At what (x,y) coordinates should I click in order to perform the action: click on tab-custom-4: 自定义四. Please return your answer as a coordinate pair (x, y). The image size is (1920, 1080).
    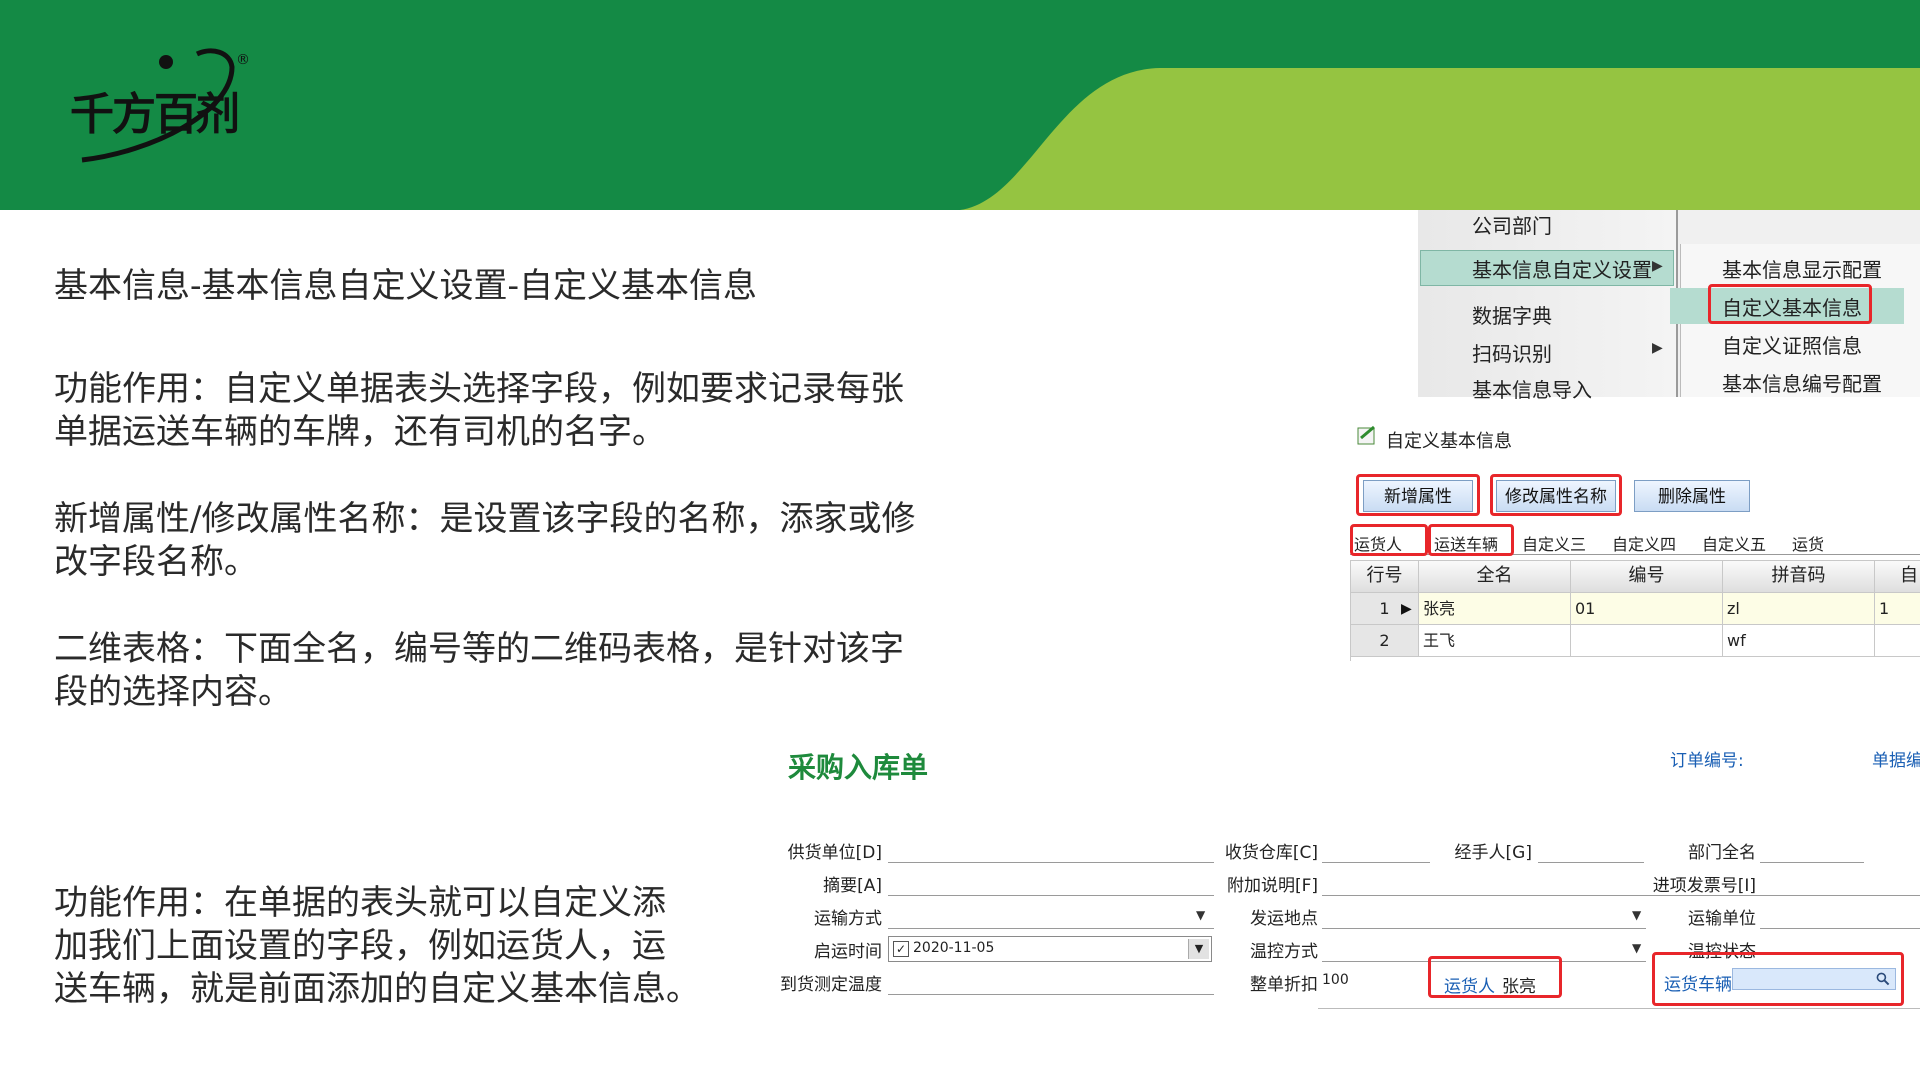
    Looking at the image, I should click on (1644, 543).